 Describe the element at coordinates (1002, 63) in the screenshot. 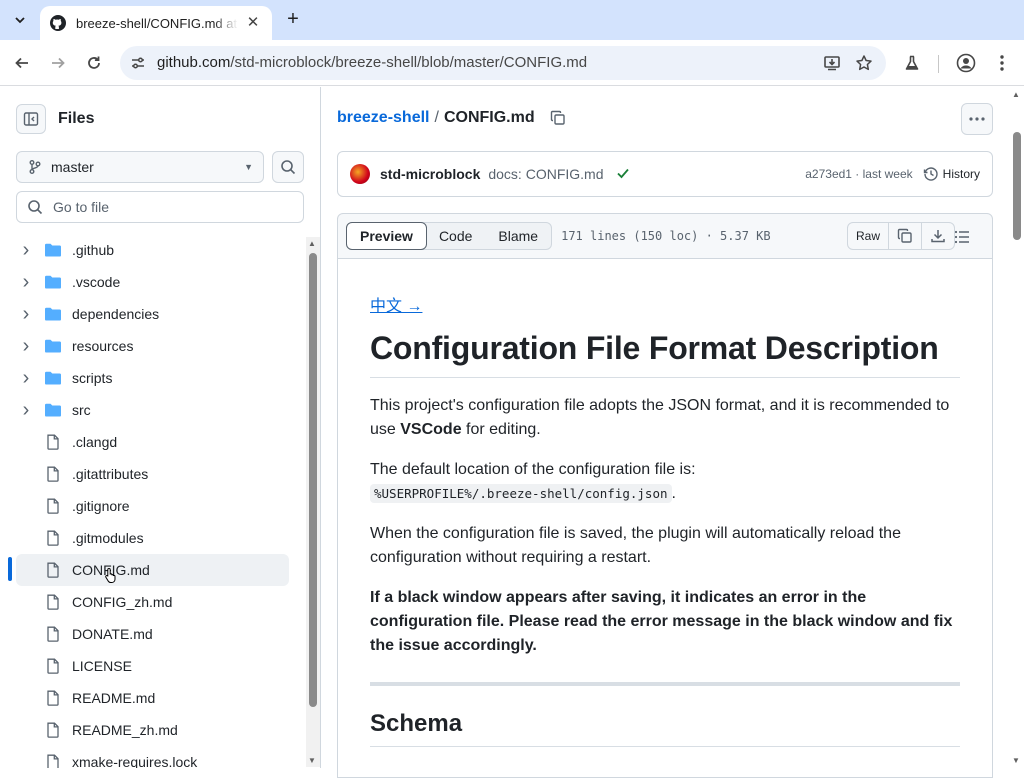

I see `browser-menu-icon` at that location.